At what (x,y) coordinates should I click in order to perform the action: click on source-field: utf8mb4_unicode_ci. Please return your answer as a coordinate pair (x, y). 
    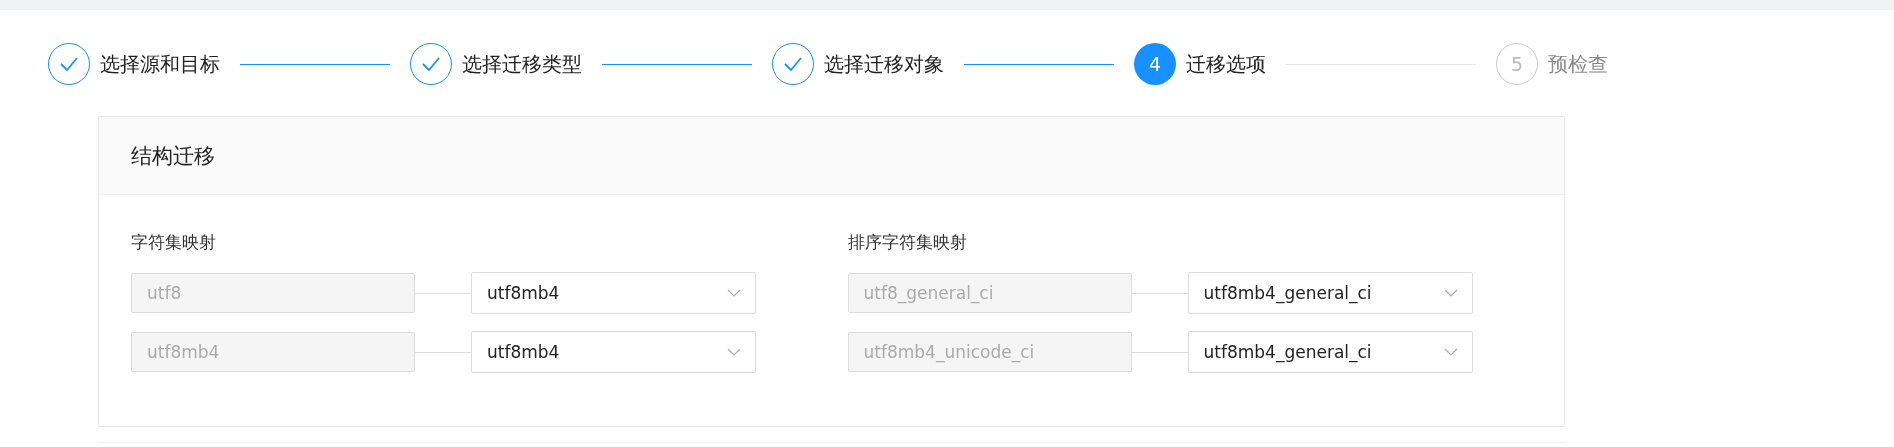
    Looking at the image, I should click on (989, 352).